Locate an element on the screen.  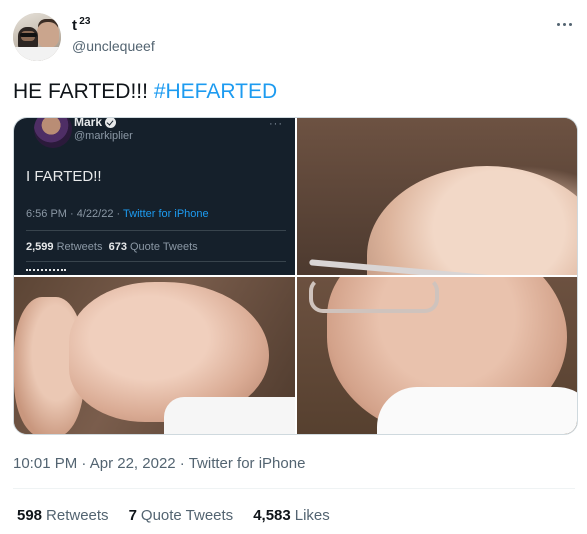
quote-tweets-label: Quote Tweets is located at coordinates (187, 515).